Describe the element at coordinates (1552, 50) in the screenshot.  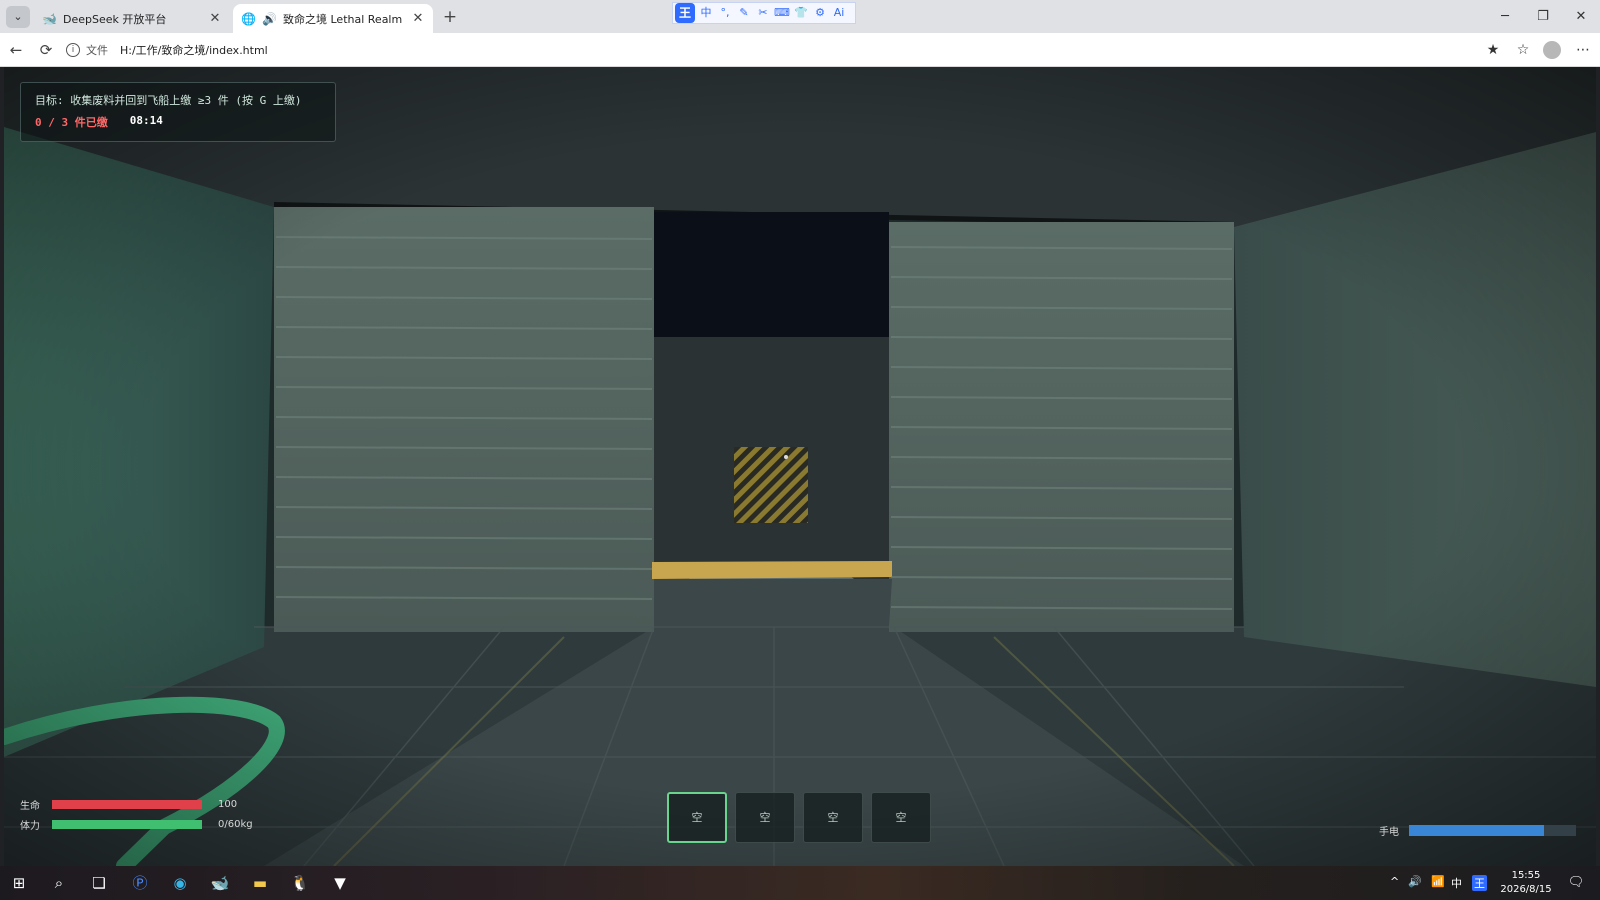
I see `avatar` at that location.